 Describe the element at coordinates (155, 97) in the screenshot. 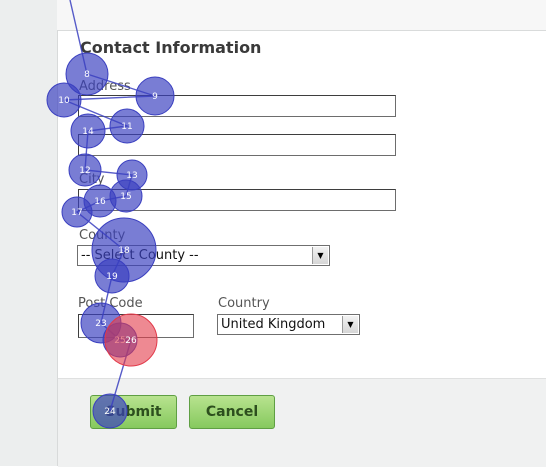

I see `gaze-fixation-label: 9` at that location.